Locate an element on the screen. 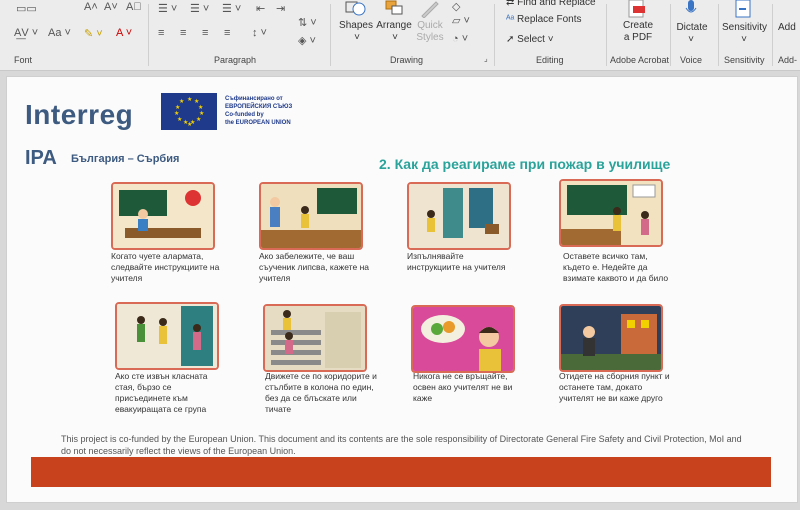 The height and width of the screenshot is (510, 800). shading-icon: ◈ ˅ is located at coordinates (307, 40).